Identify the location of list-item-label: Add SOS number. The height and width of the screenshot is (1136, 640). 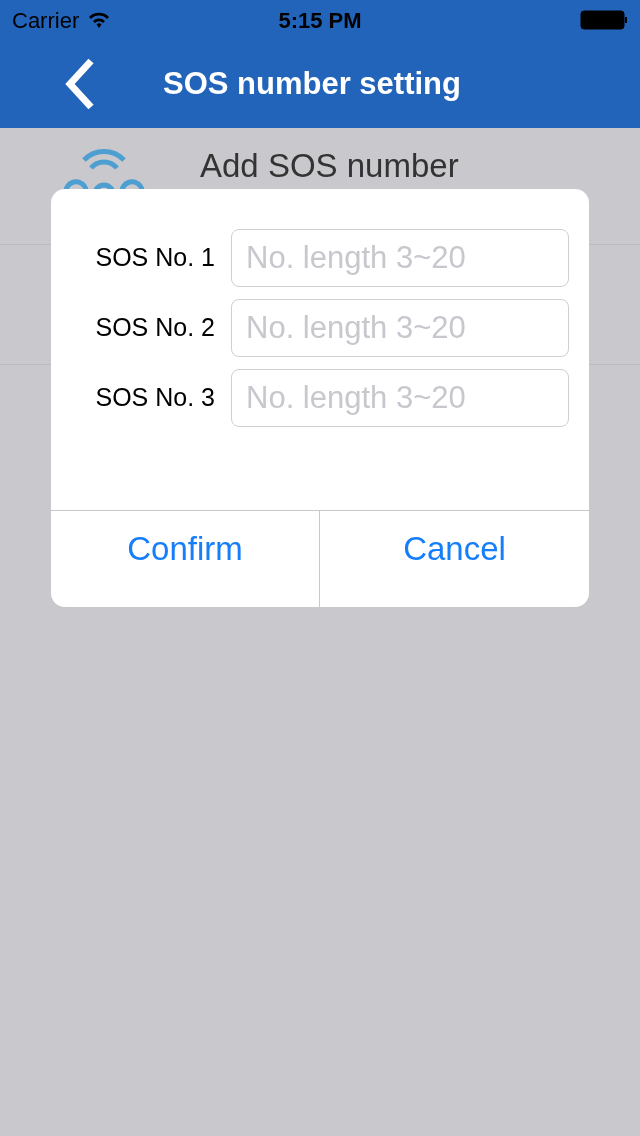
(329, 166).